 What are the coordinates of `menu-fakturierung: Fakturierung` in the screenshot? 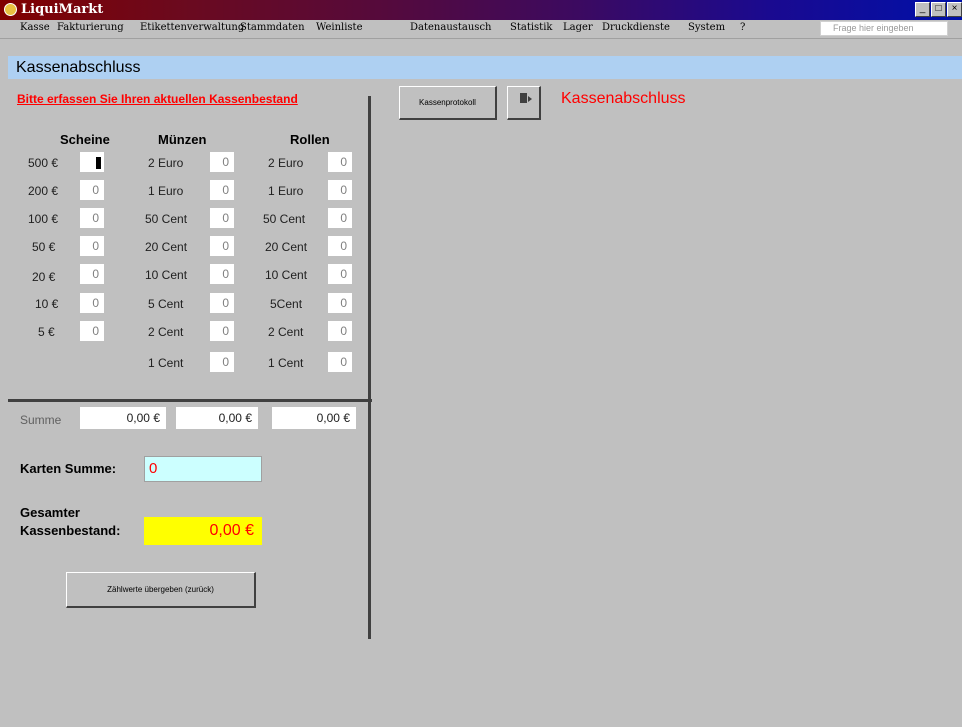 It's located at (90, 27).